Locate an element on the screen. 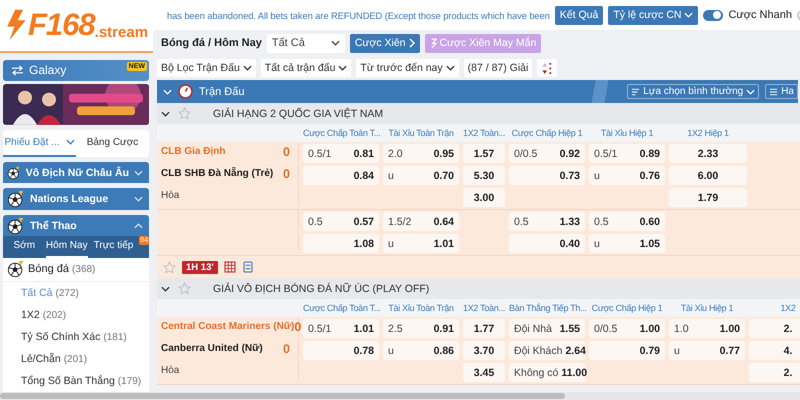 This screenshot has width=800, height=400. odds-cell: Không có 11.00 is located at coordinates (547, 372).